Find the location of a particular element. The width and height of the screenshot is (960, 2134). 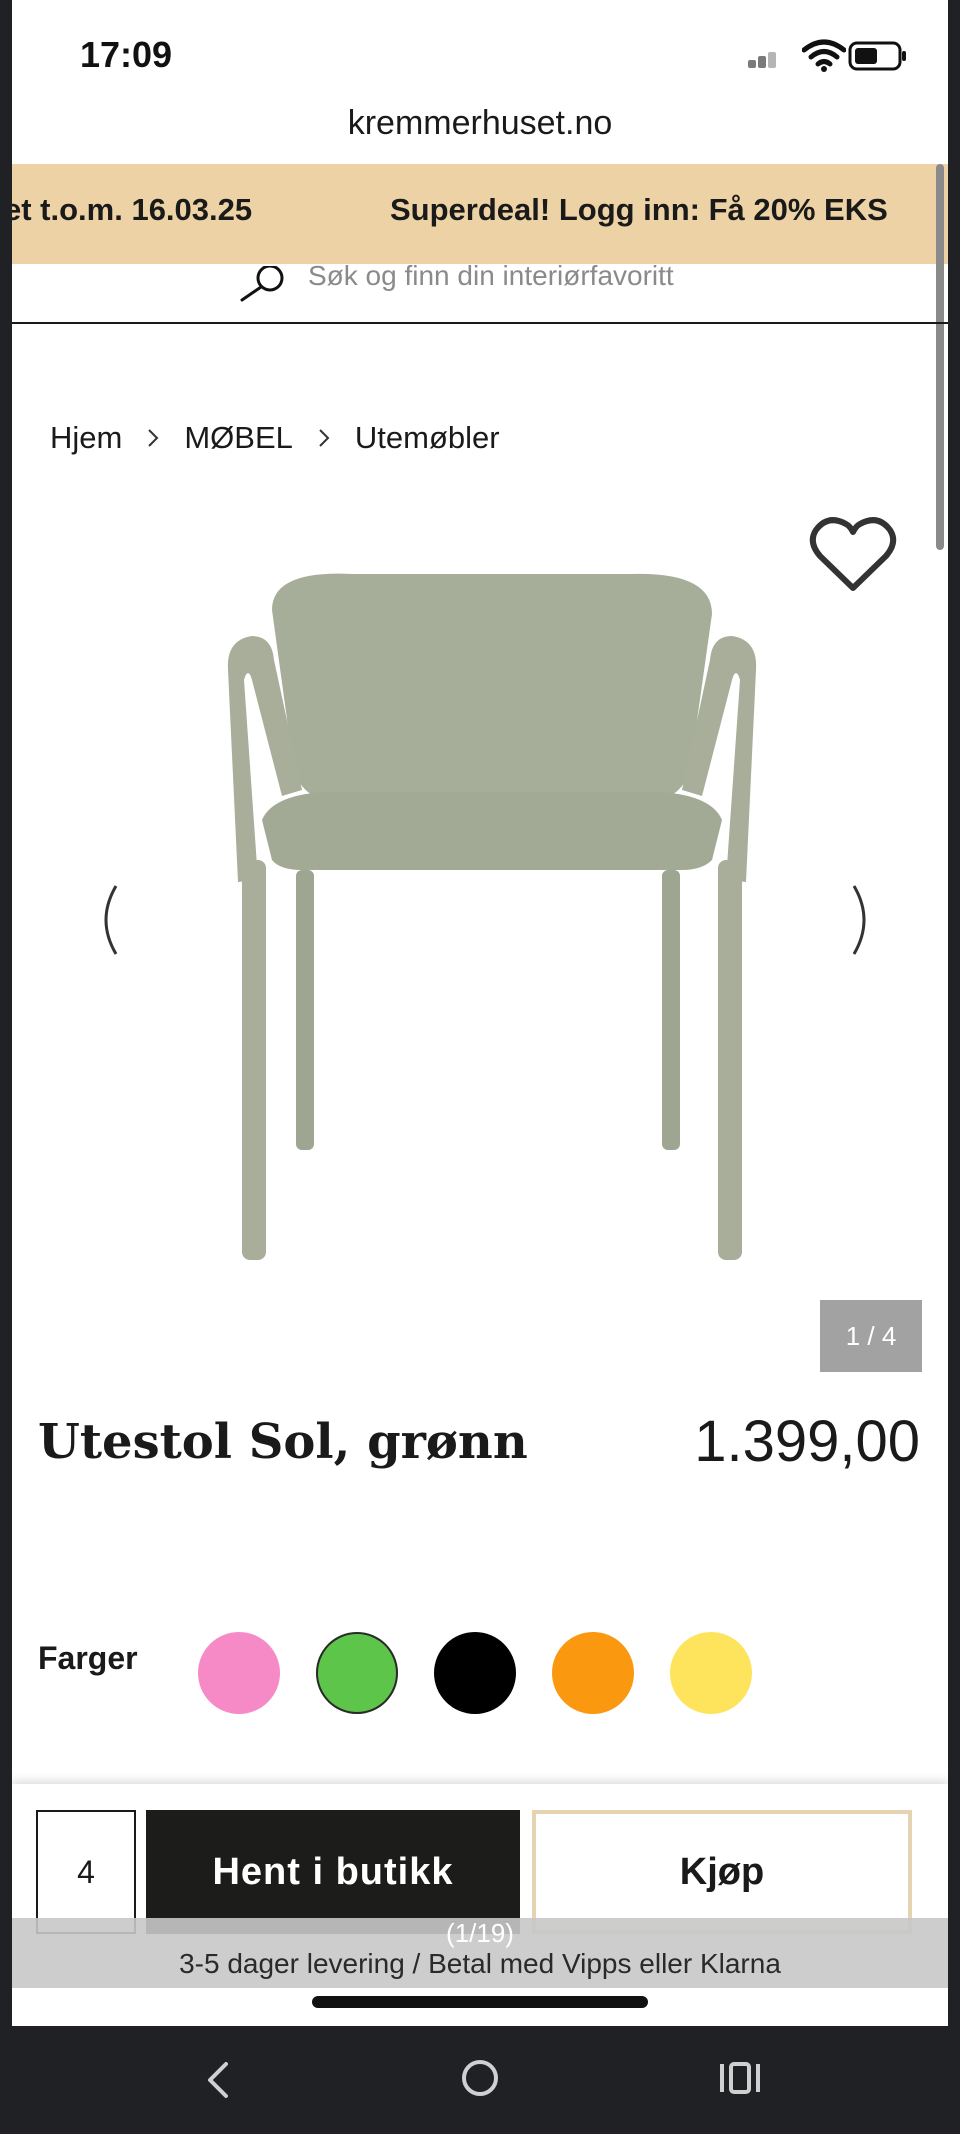

promo-text-2: Superdeal! Logg inn: Få 20% EKS is located at coordinates (639, 209).